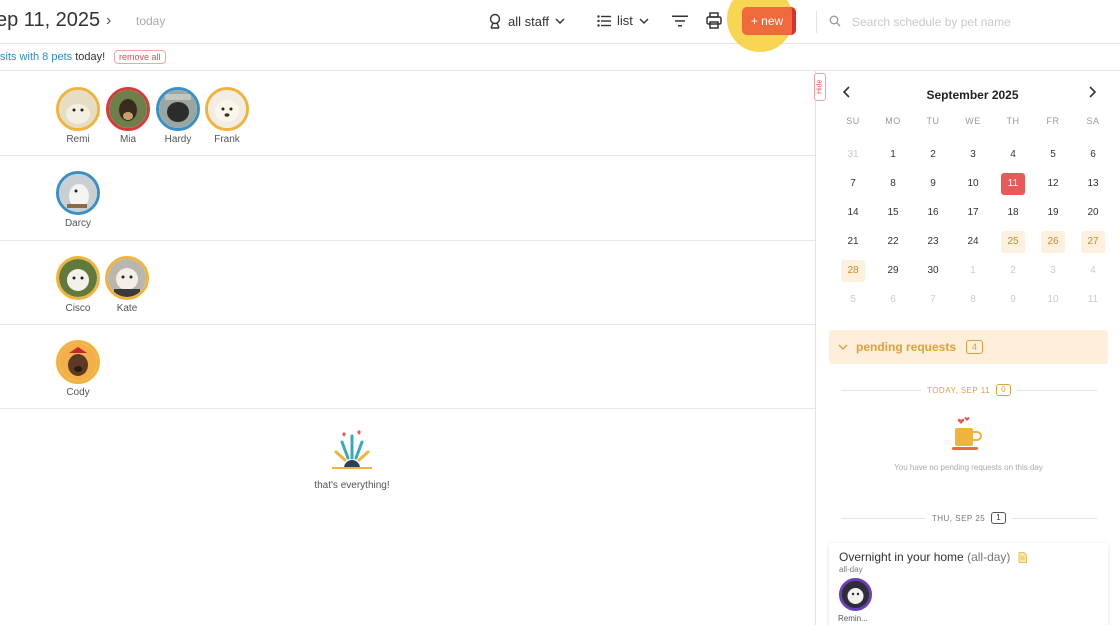 Image resolution: width=1120 pixels, height=625 pixels. I want to click on calendar-day: 26, so click(1053, 241).